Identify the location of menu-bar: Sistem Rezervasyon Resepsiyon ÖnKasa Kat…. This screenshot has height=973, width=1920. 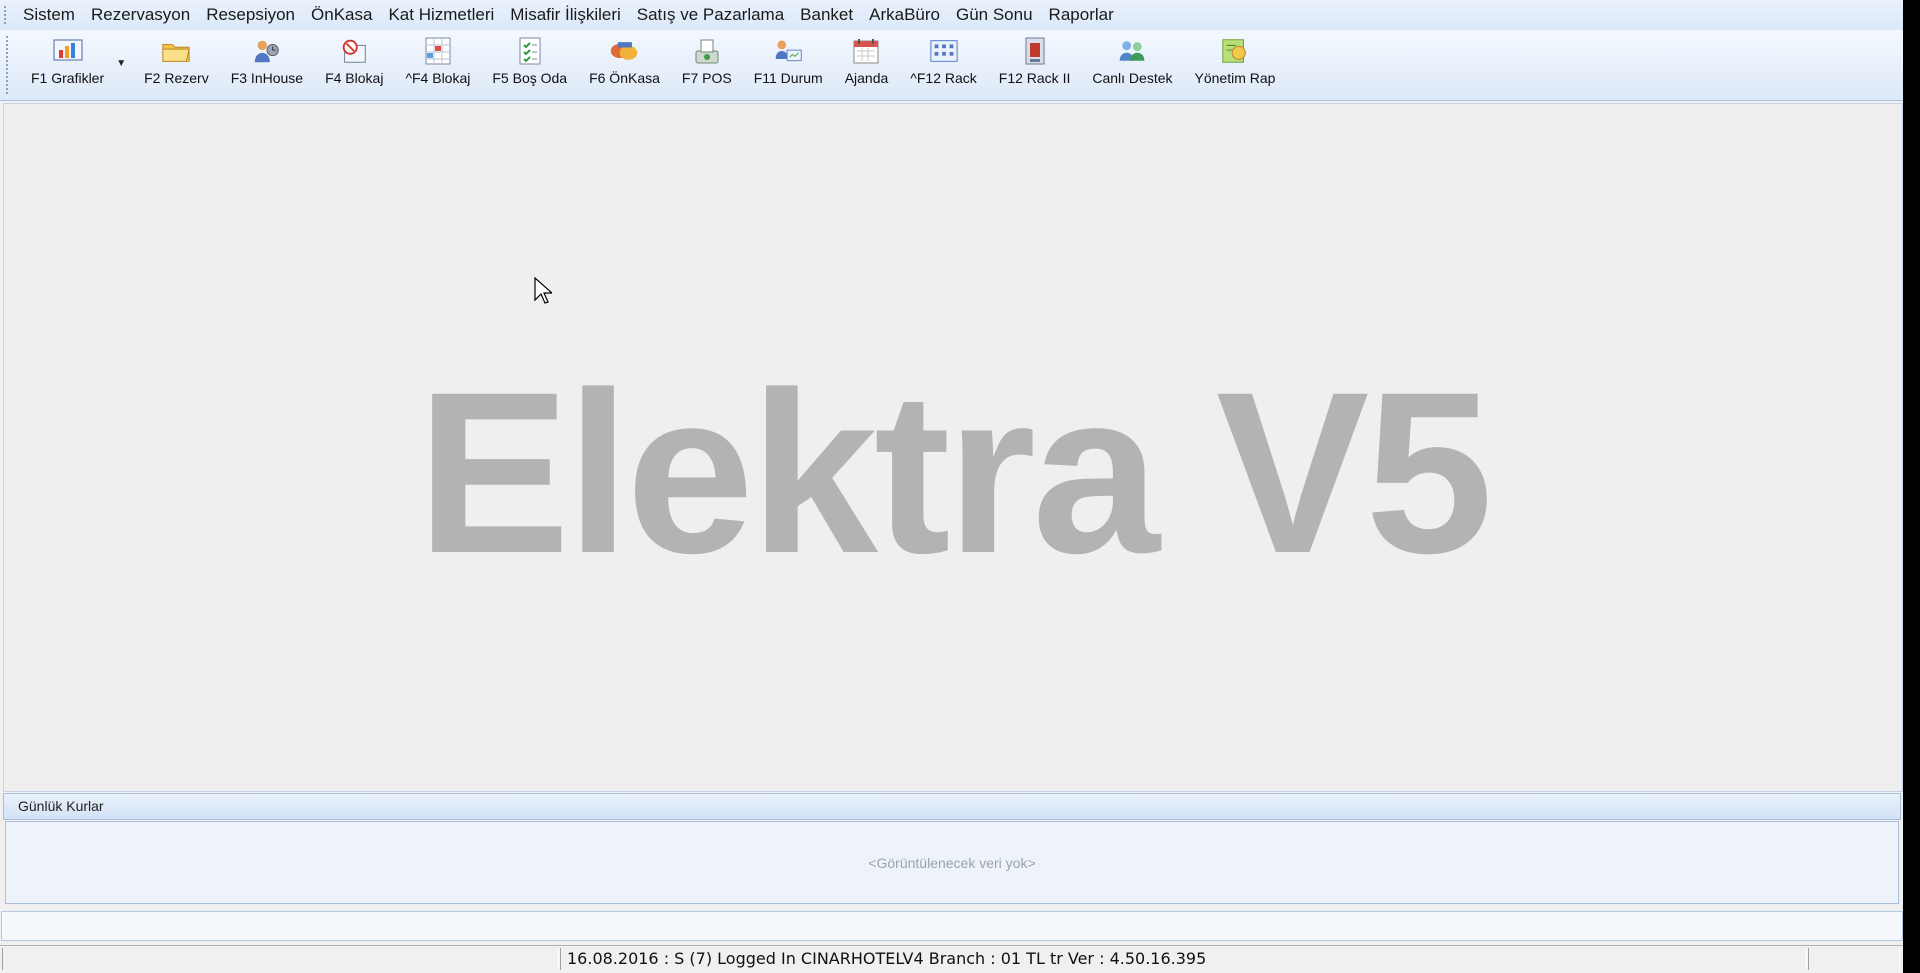
(951, 15).